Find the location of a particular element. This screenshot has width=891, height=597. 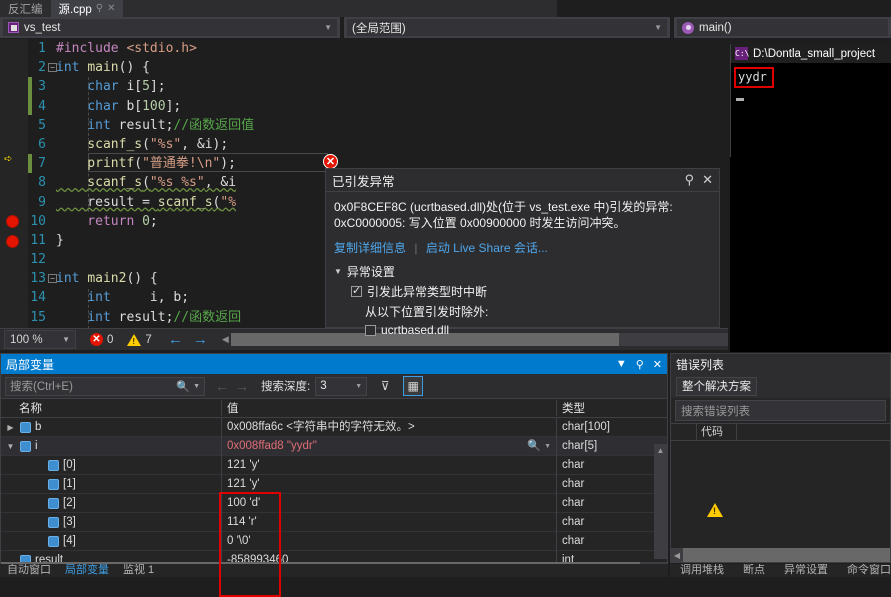

bottom-right-tab-item: 调用堆栈 is located at coordinates (702, 570).